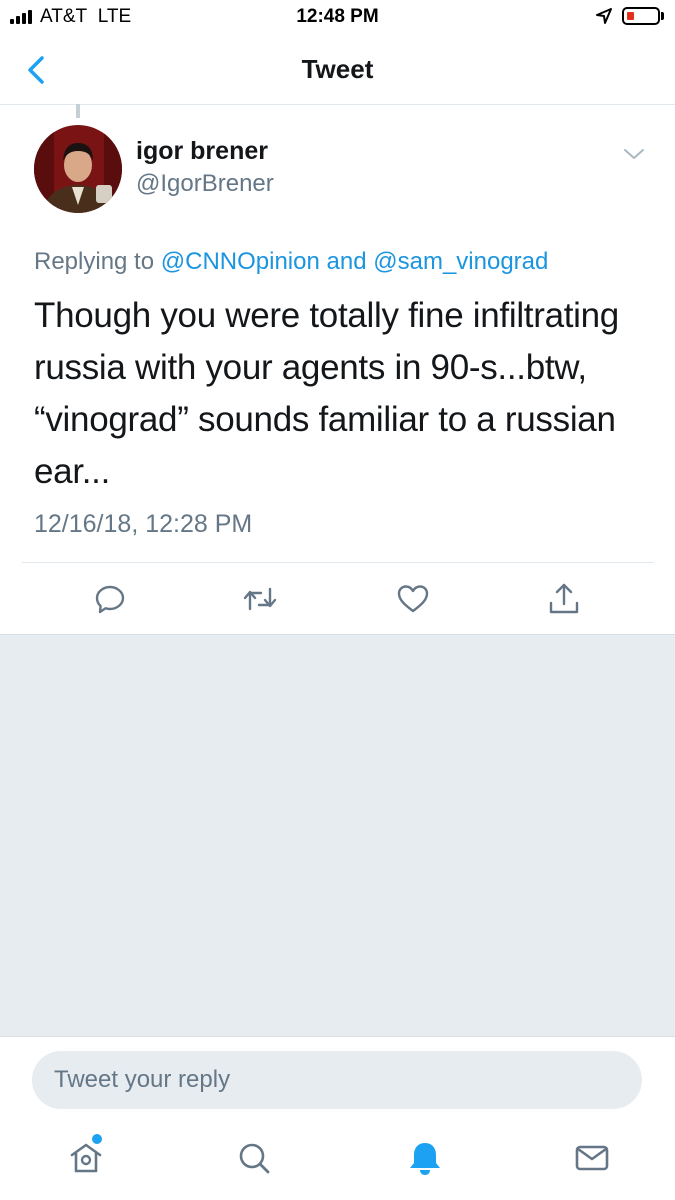 This screenshot has height=1200, width=675. I want to click on home-icon, so click(86, 1158).